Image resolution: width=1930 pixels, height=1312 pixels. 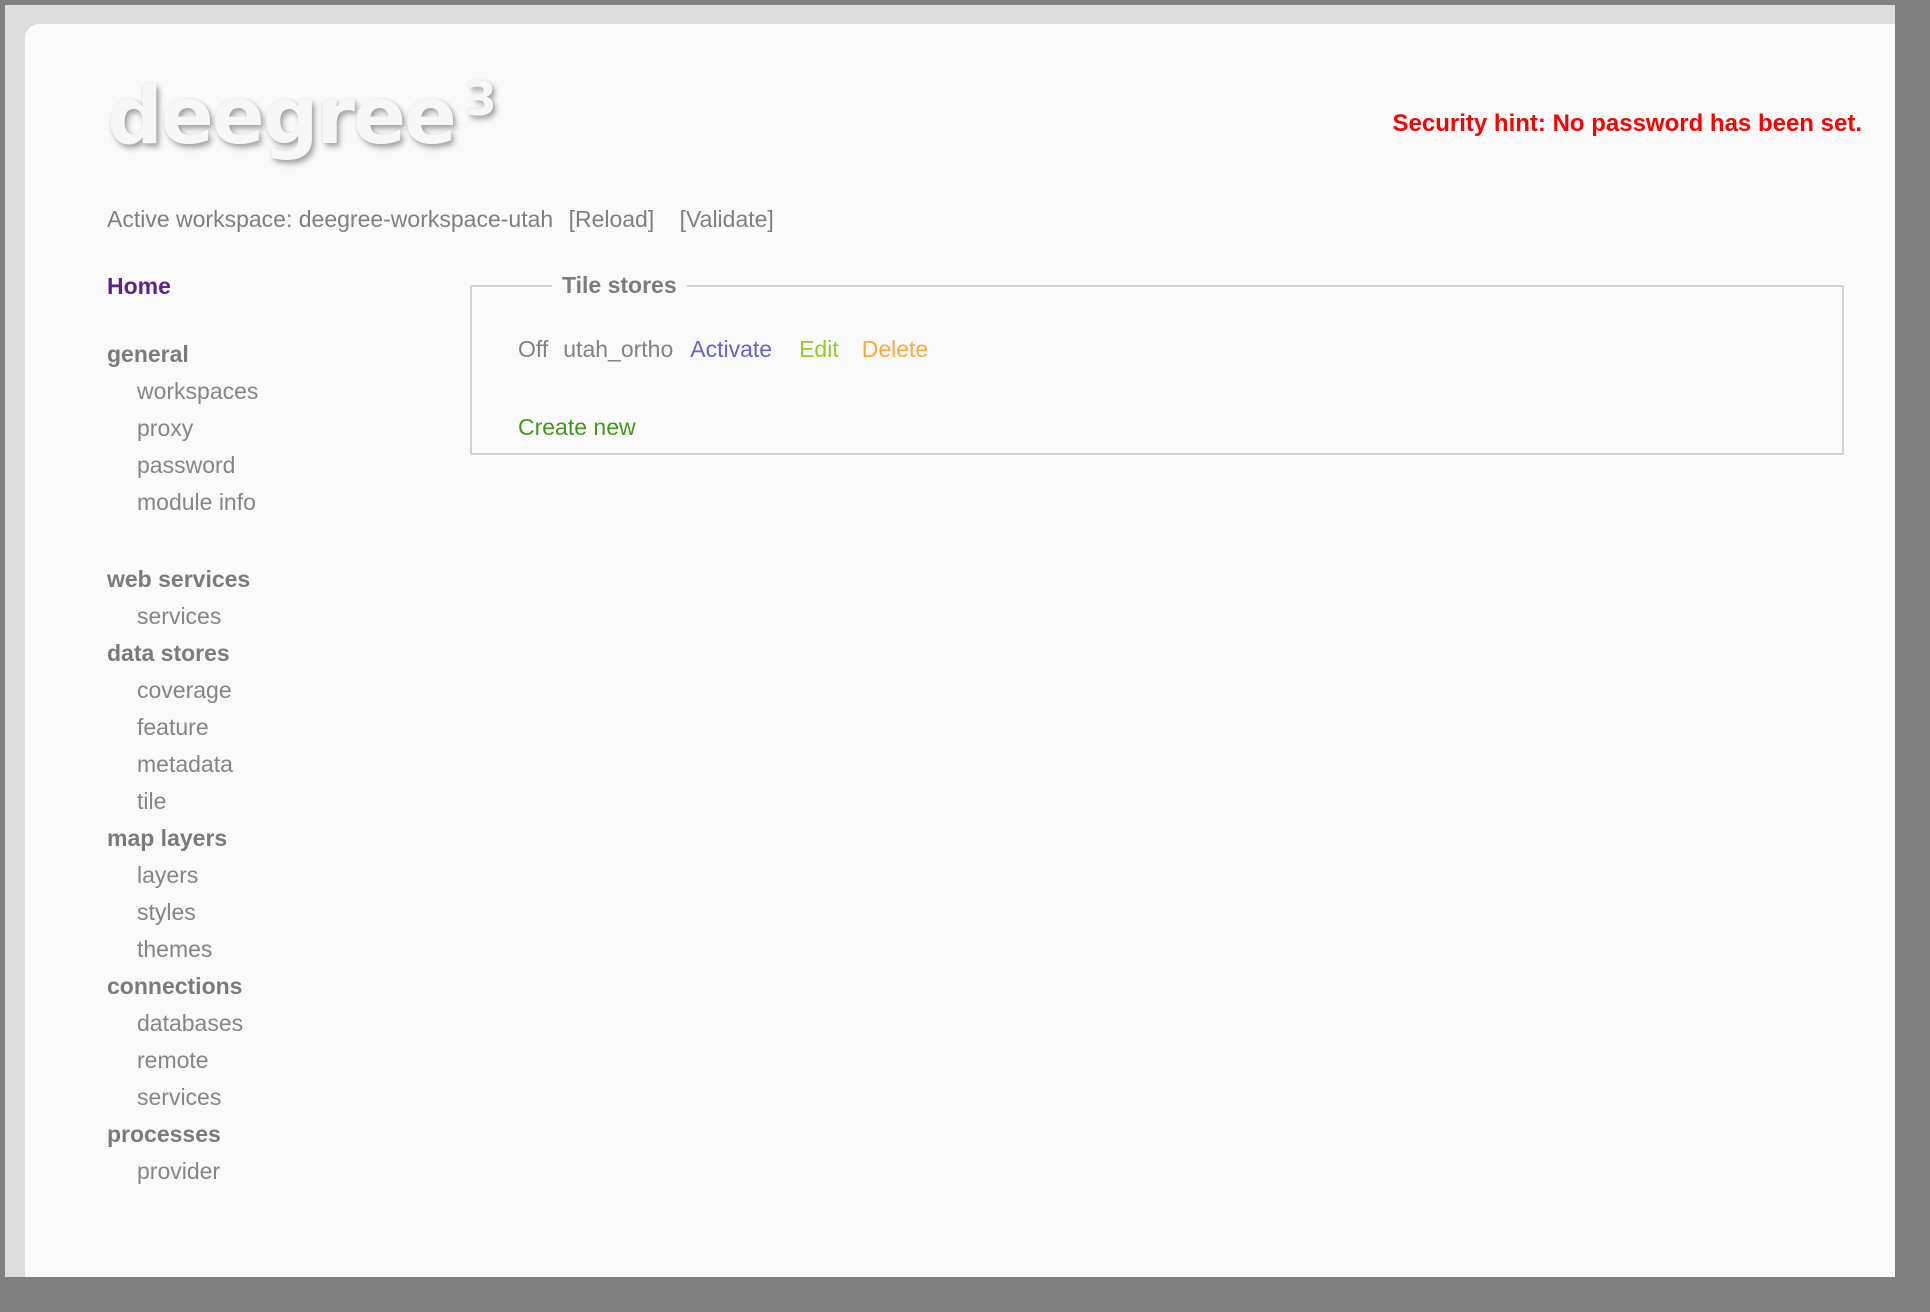 I want to click on edit-link: Edit, so click(x=819, y=349).